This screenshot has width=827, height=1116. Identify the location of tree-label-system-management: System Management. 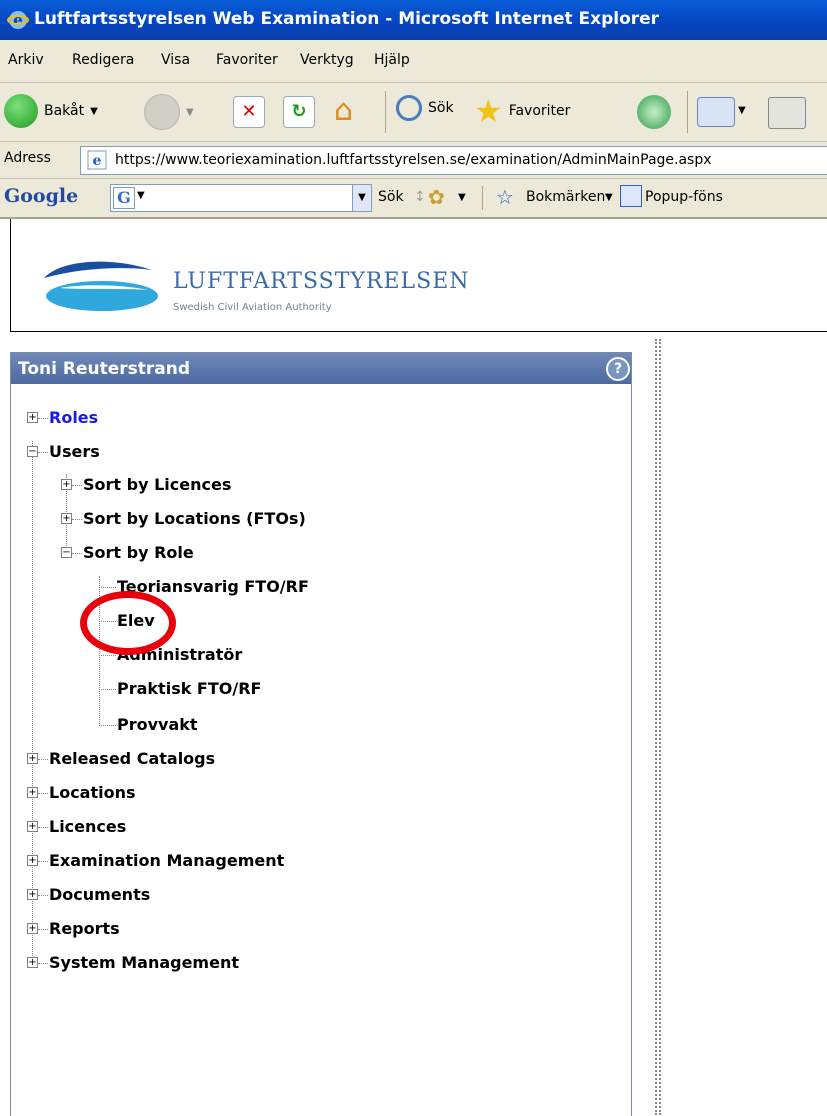
(144, 963).